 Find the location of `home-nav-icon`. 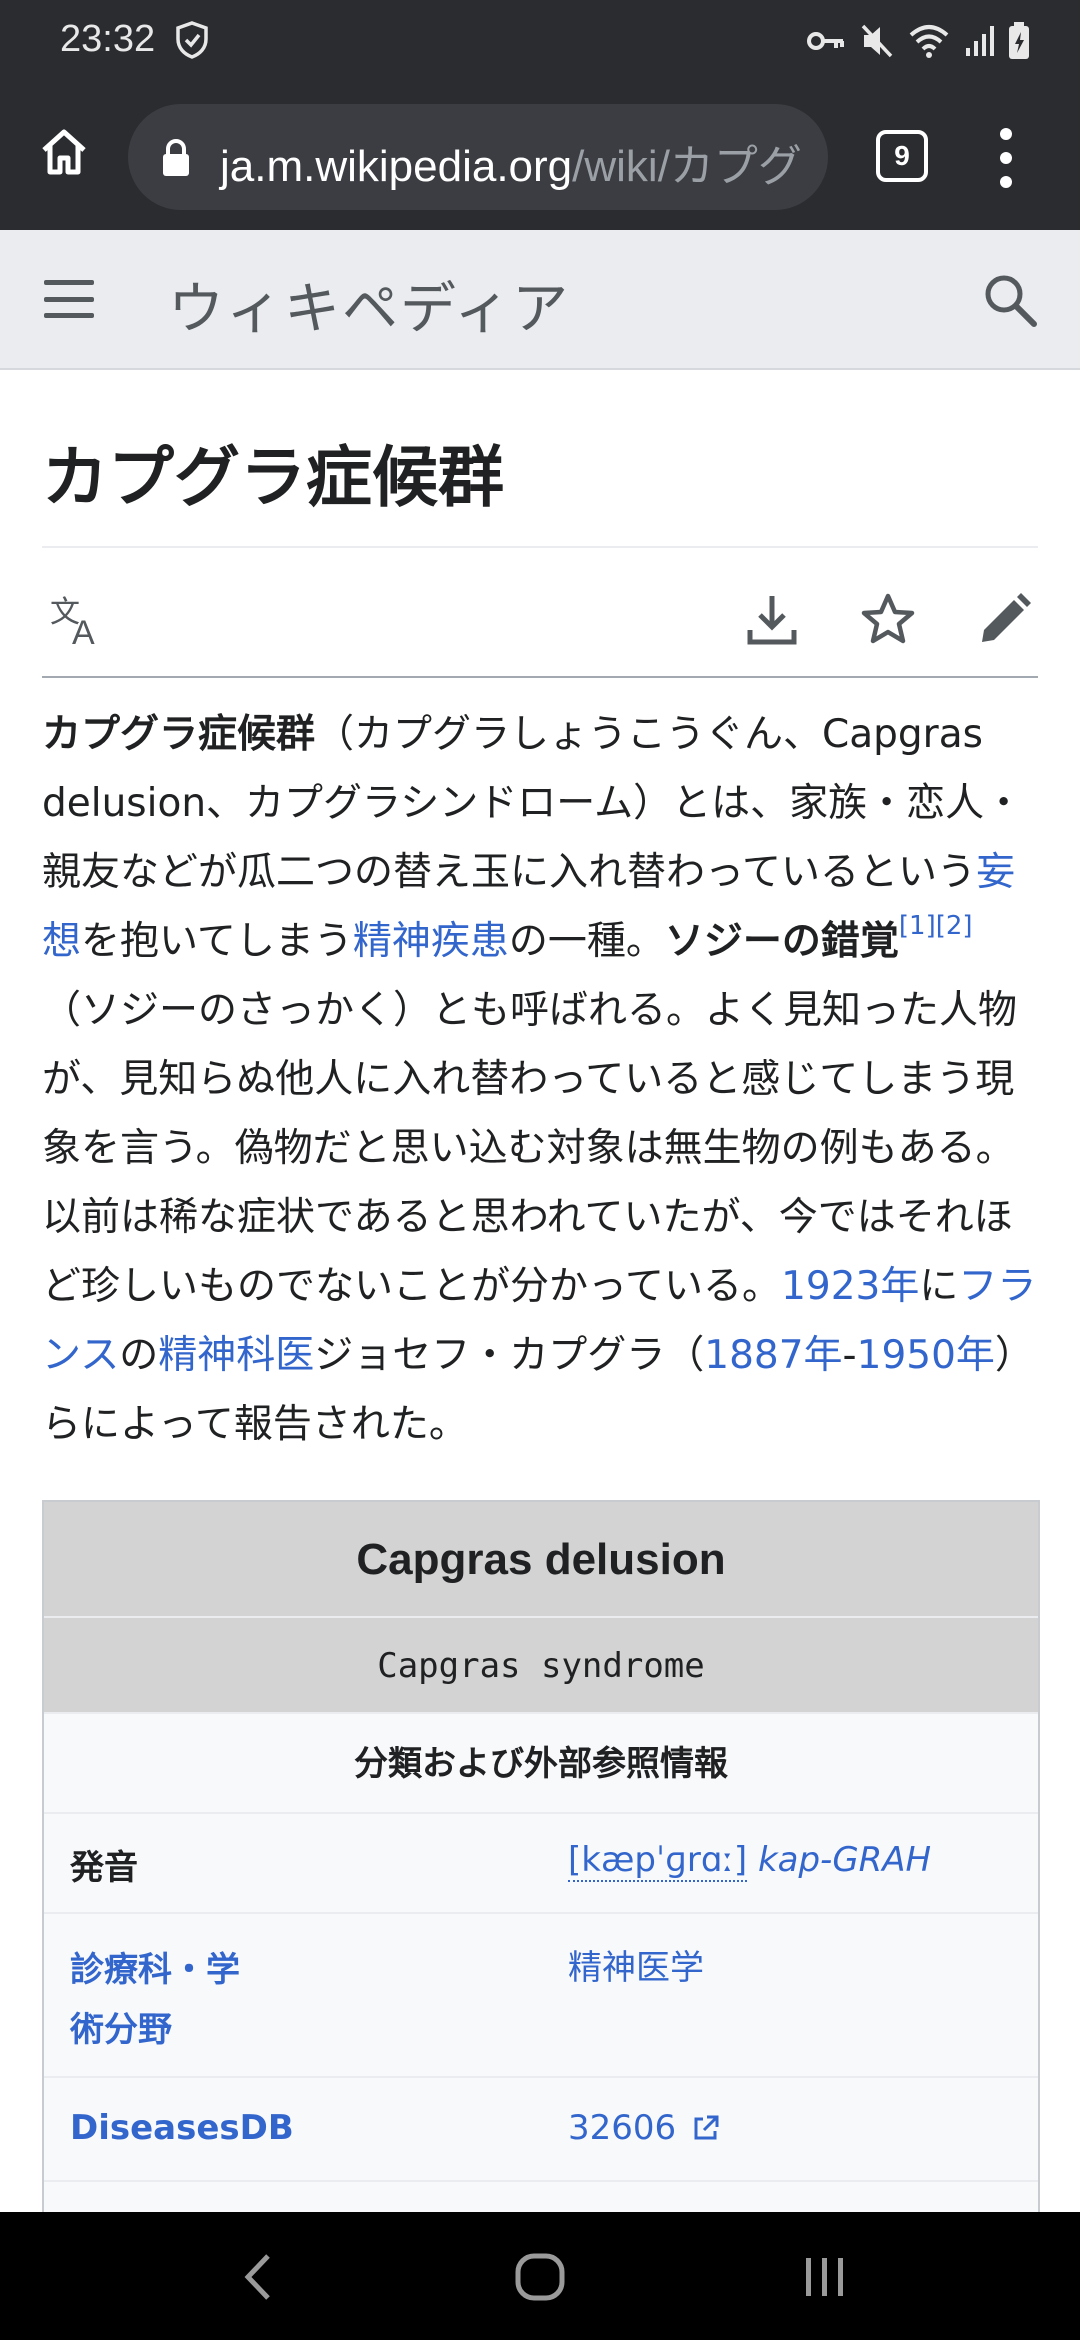

home-nav-icon is located at coordinates (540, 2279).